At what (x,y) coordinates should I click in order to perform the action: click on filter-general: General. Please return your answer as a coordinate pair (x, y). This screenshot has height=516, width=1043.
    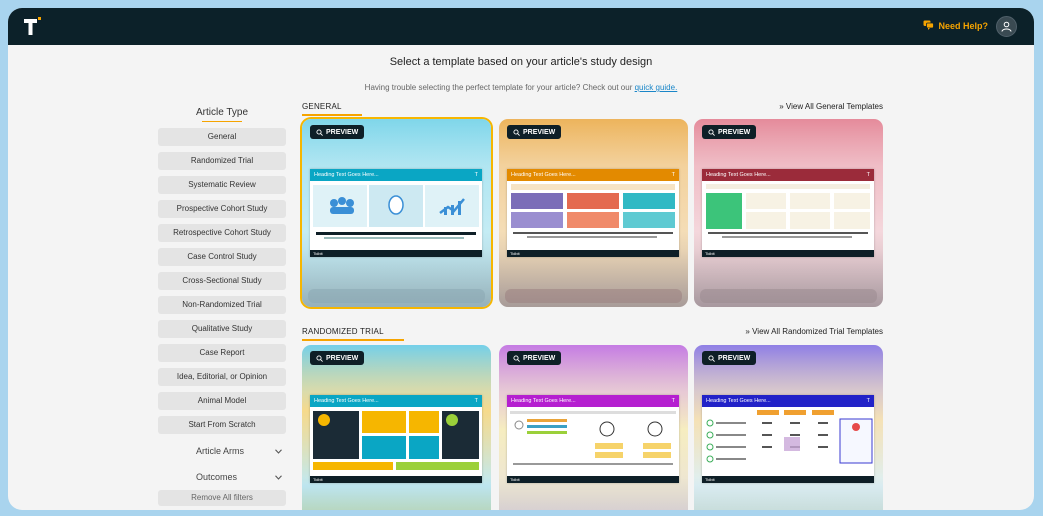
    Looking at the image, I should click on (222, 137).